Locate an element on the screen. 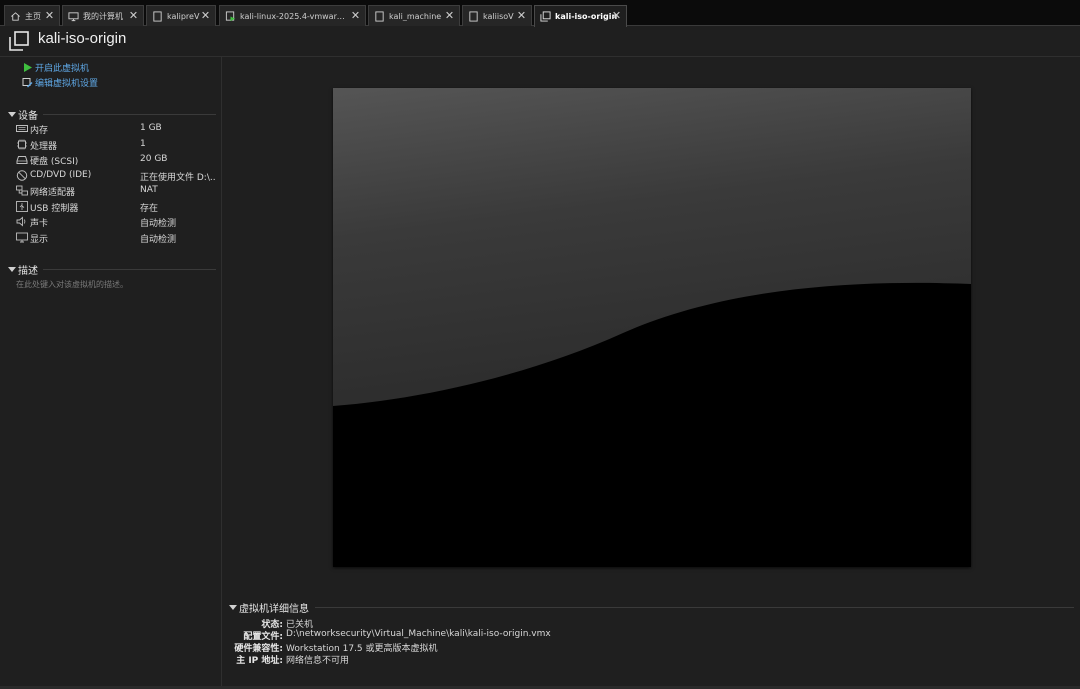  usb-controller-icon is located at coordinates (22, 206).